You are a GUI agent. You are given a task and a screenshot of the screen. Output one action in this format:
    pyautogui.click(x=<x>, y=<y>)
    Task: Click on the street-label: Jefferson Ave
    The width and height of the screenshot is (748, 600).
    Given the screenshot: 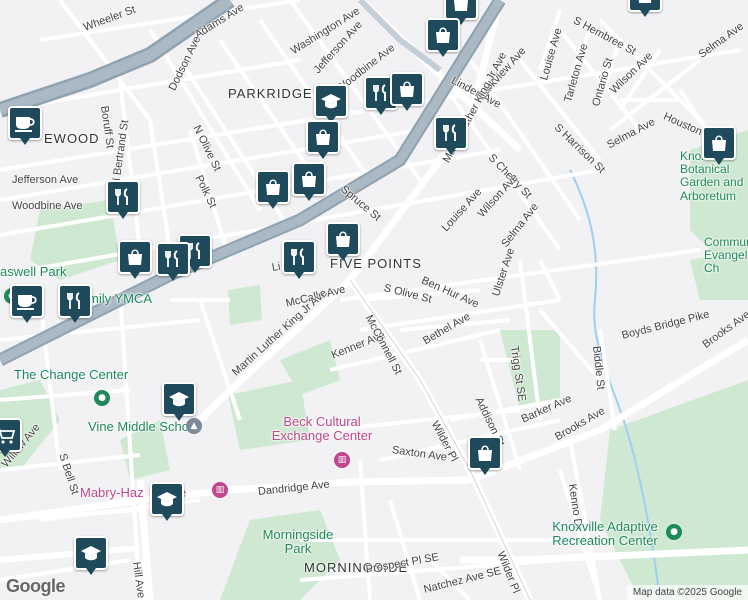 What is the action you would take?
    pyautogui.click(x=45, y=180)
    